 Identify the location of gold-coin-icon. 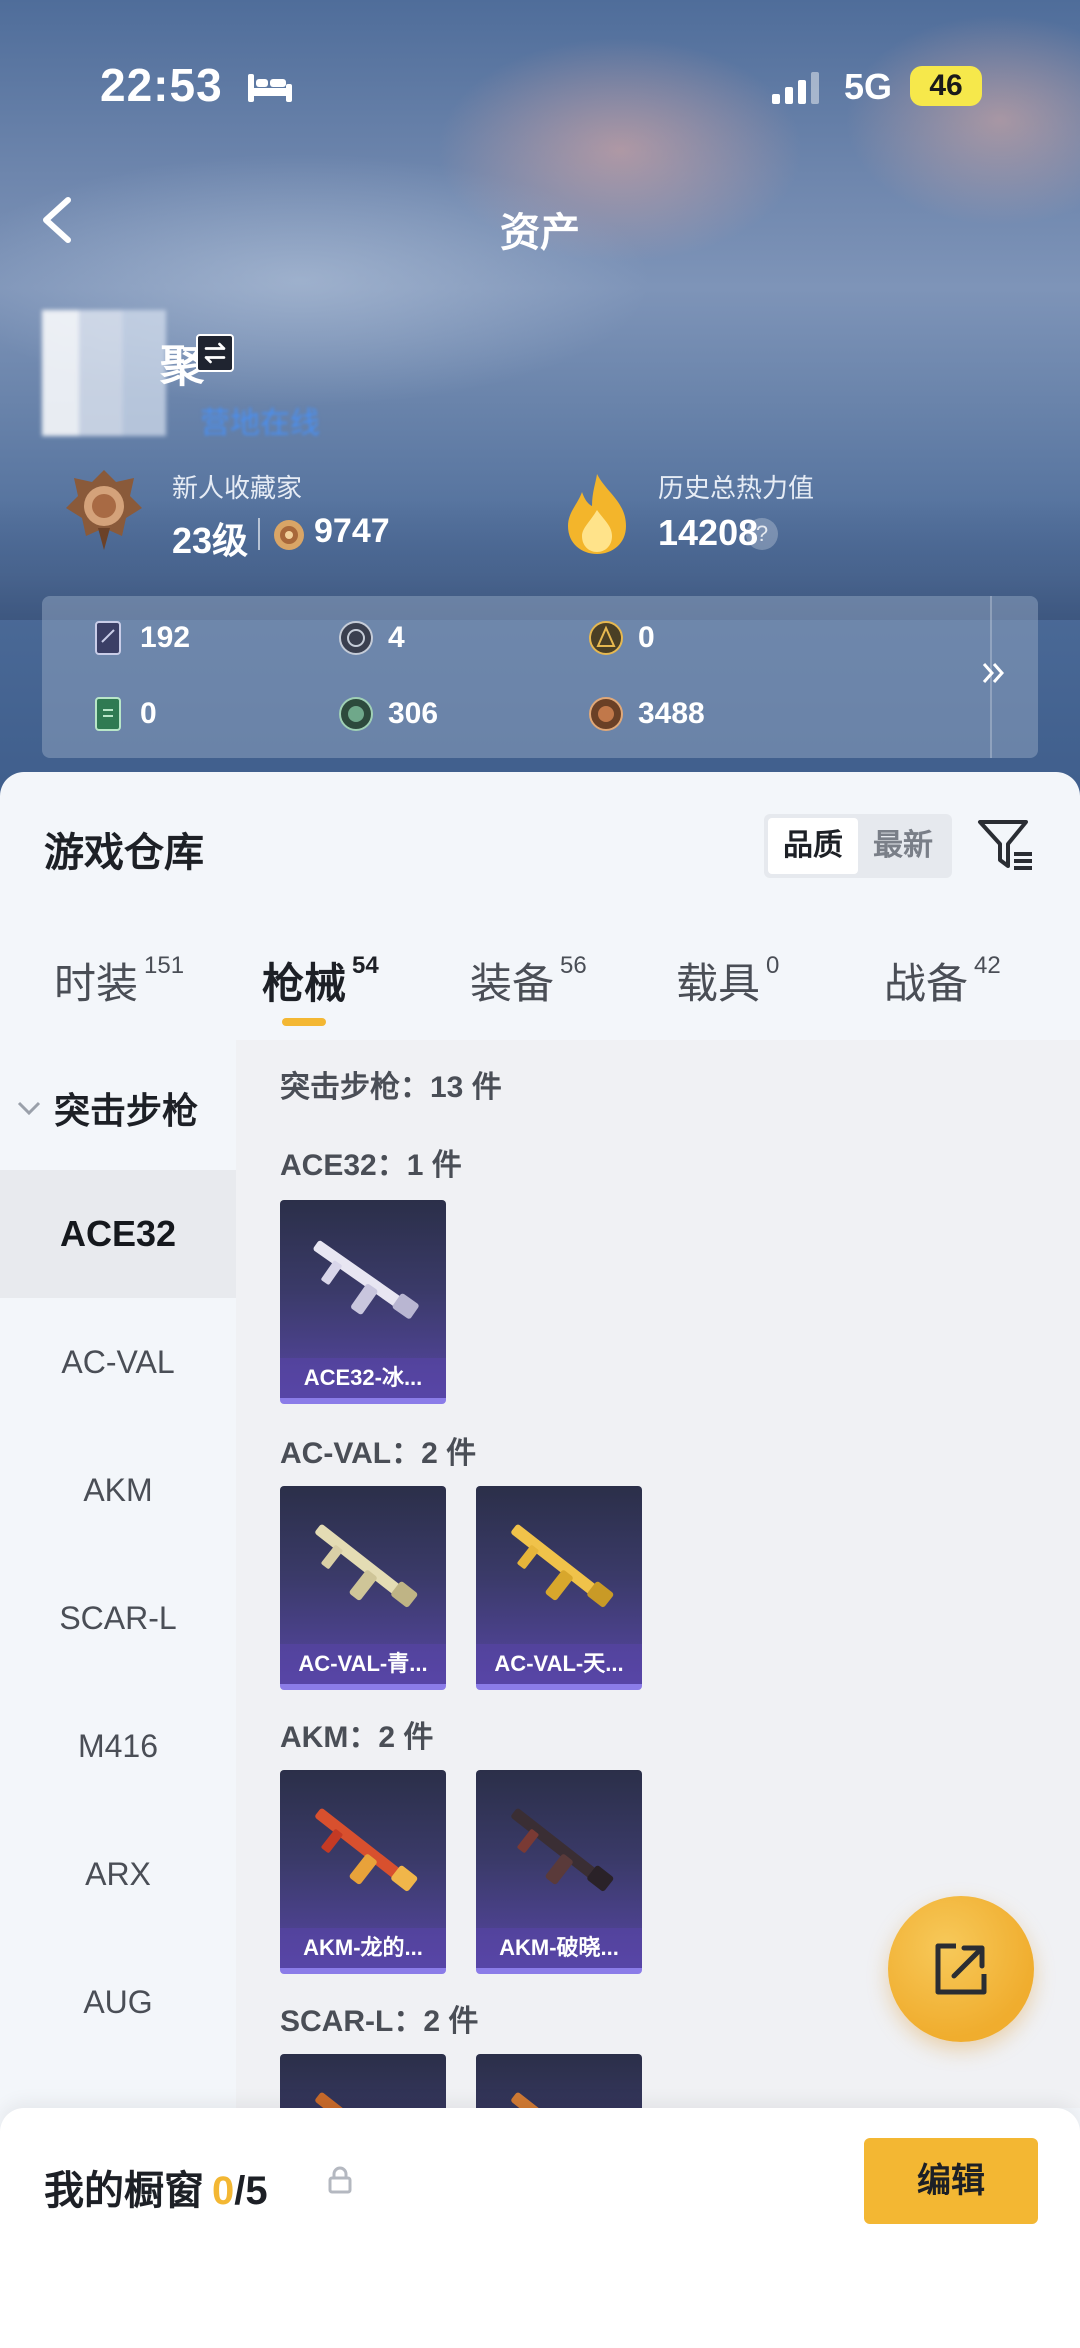
(606, 638).